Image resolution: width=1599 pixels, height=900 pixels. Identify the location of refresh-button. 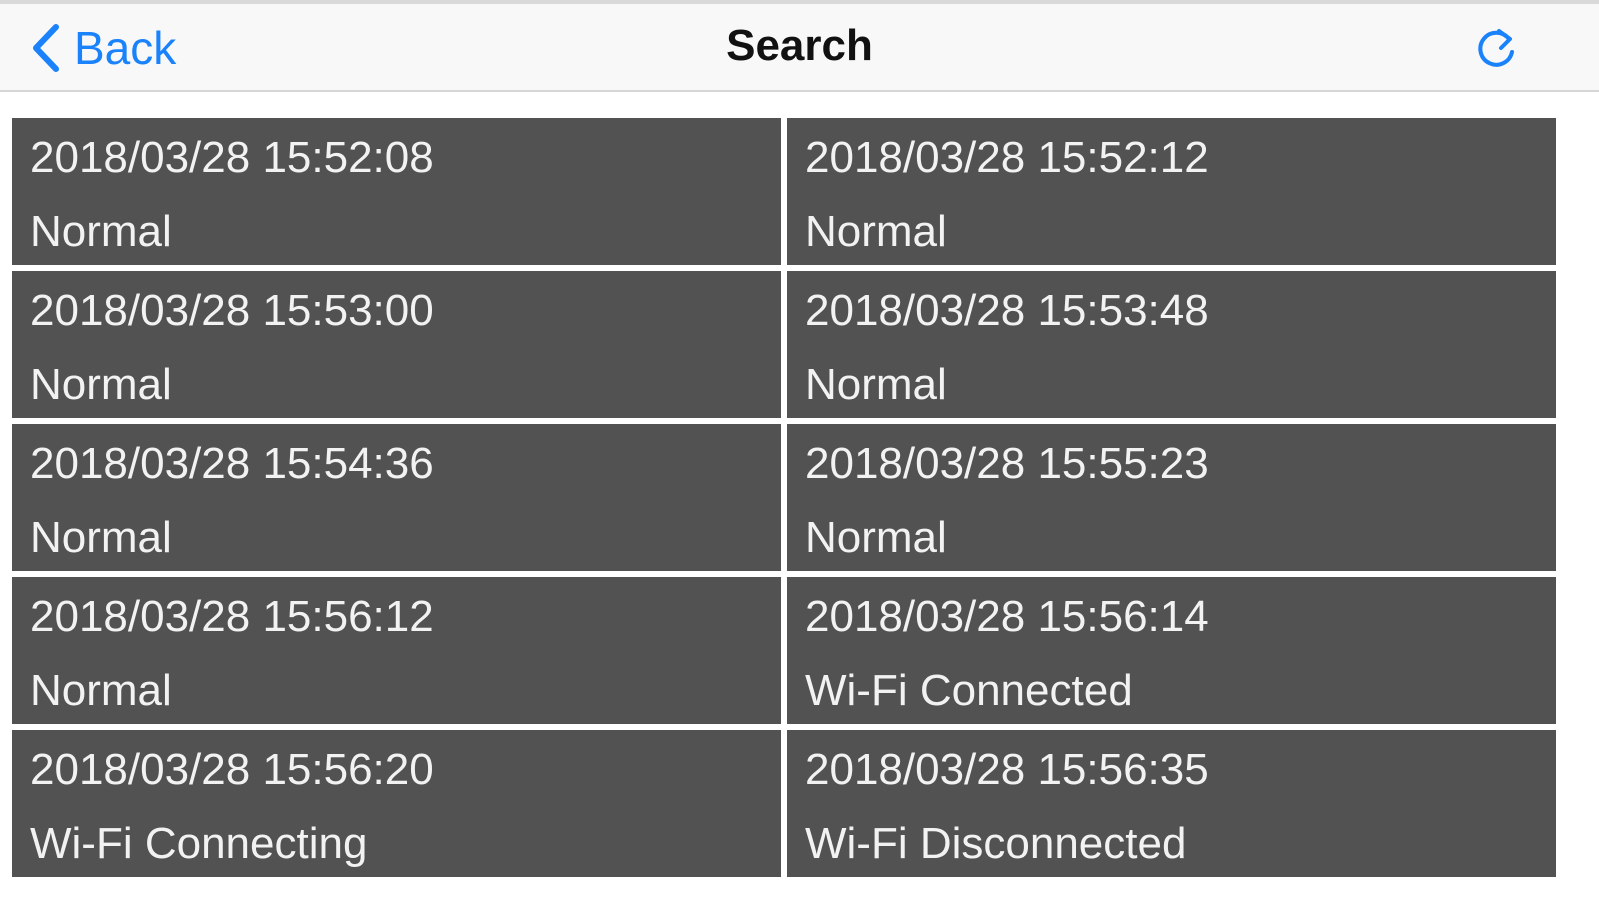
(1496, 50).